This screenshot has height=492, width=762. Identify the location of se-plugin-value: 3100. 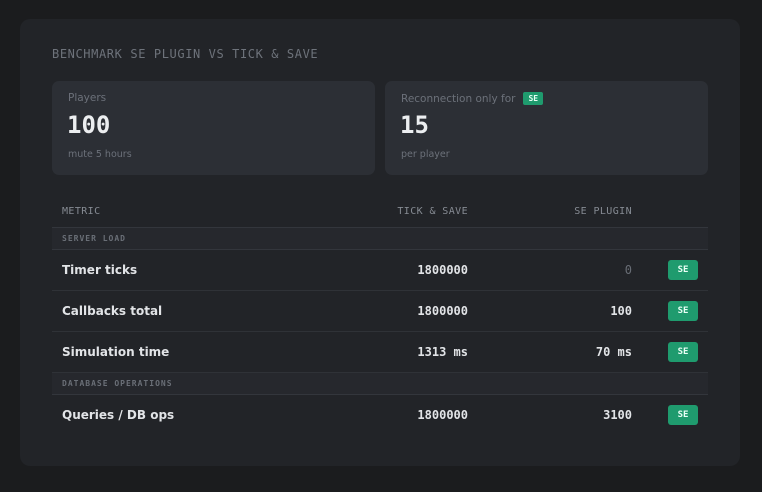
(617, 415).